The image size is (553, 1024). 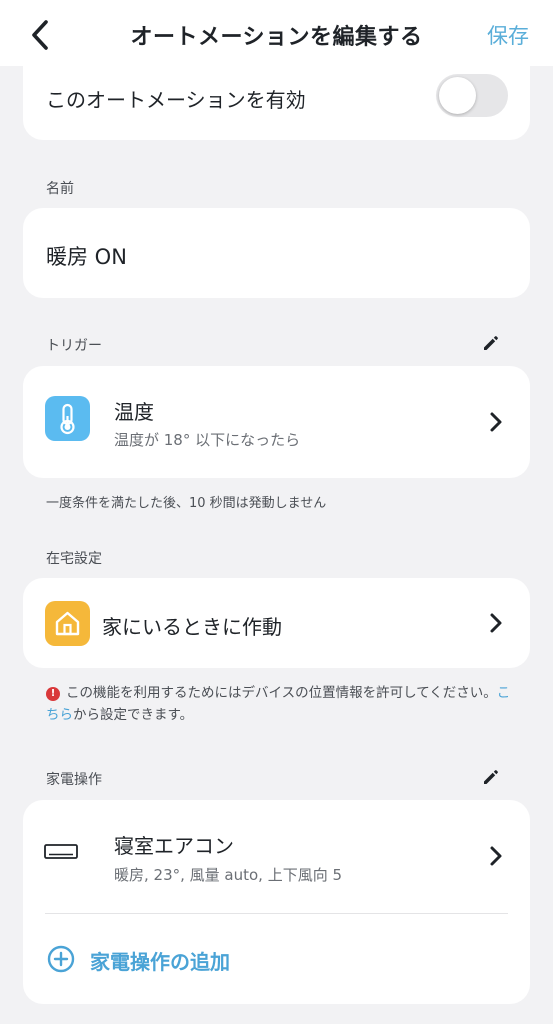 I want to click on page-title: オートメーションを編集する, so click(x=276, y=37).